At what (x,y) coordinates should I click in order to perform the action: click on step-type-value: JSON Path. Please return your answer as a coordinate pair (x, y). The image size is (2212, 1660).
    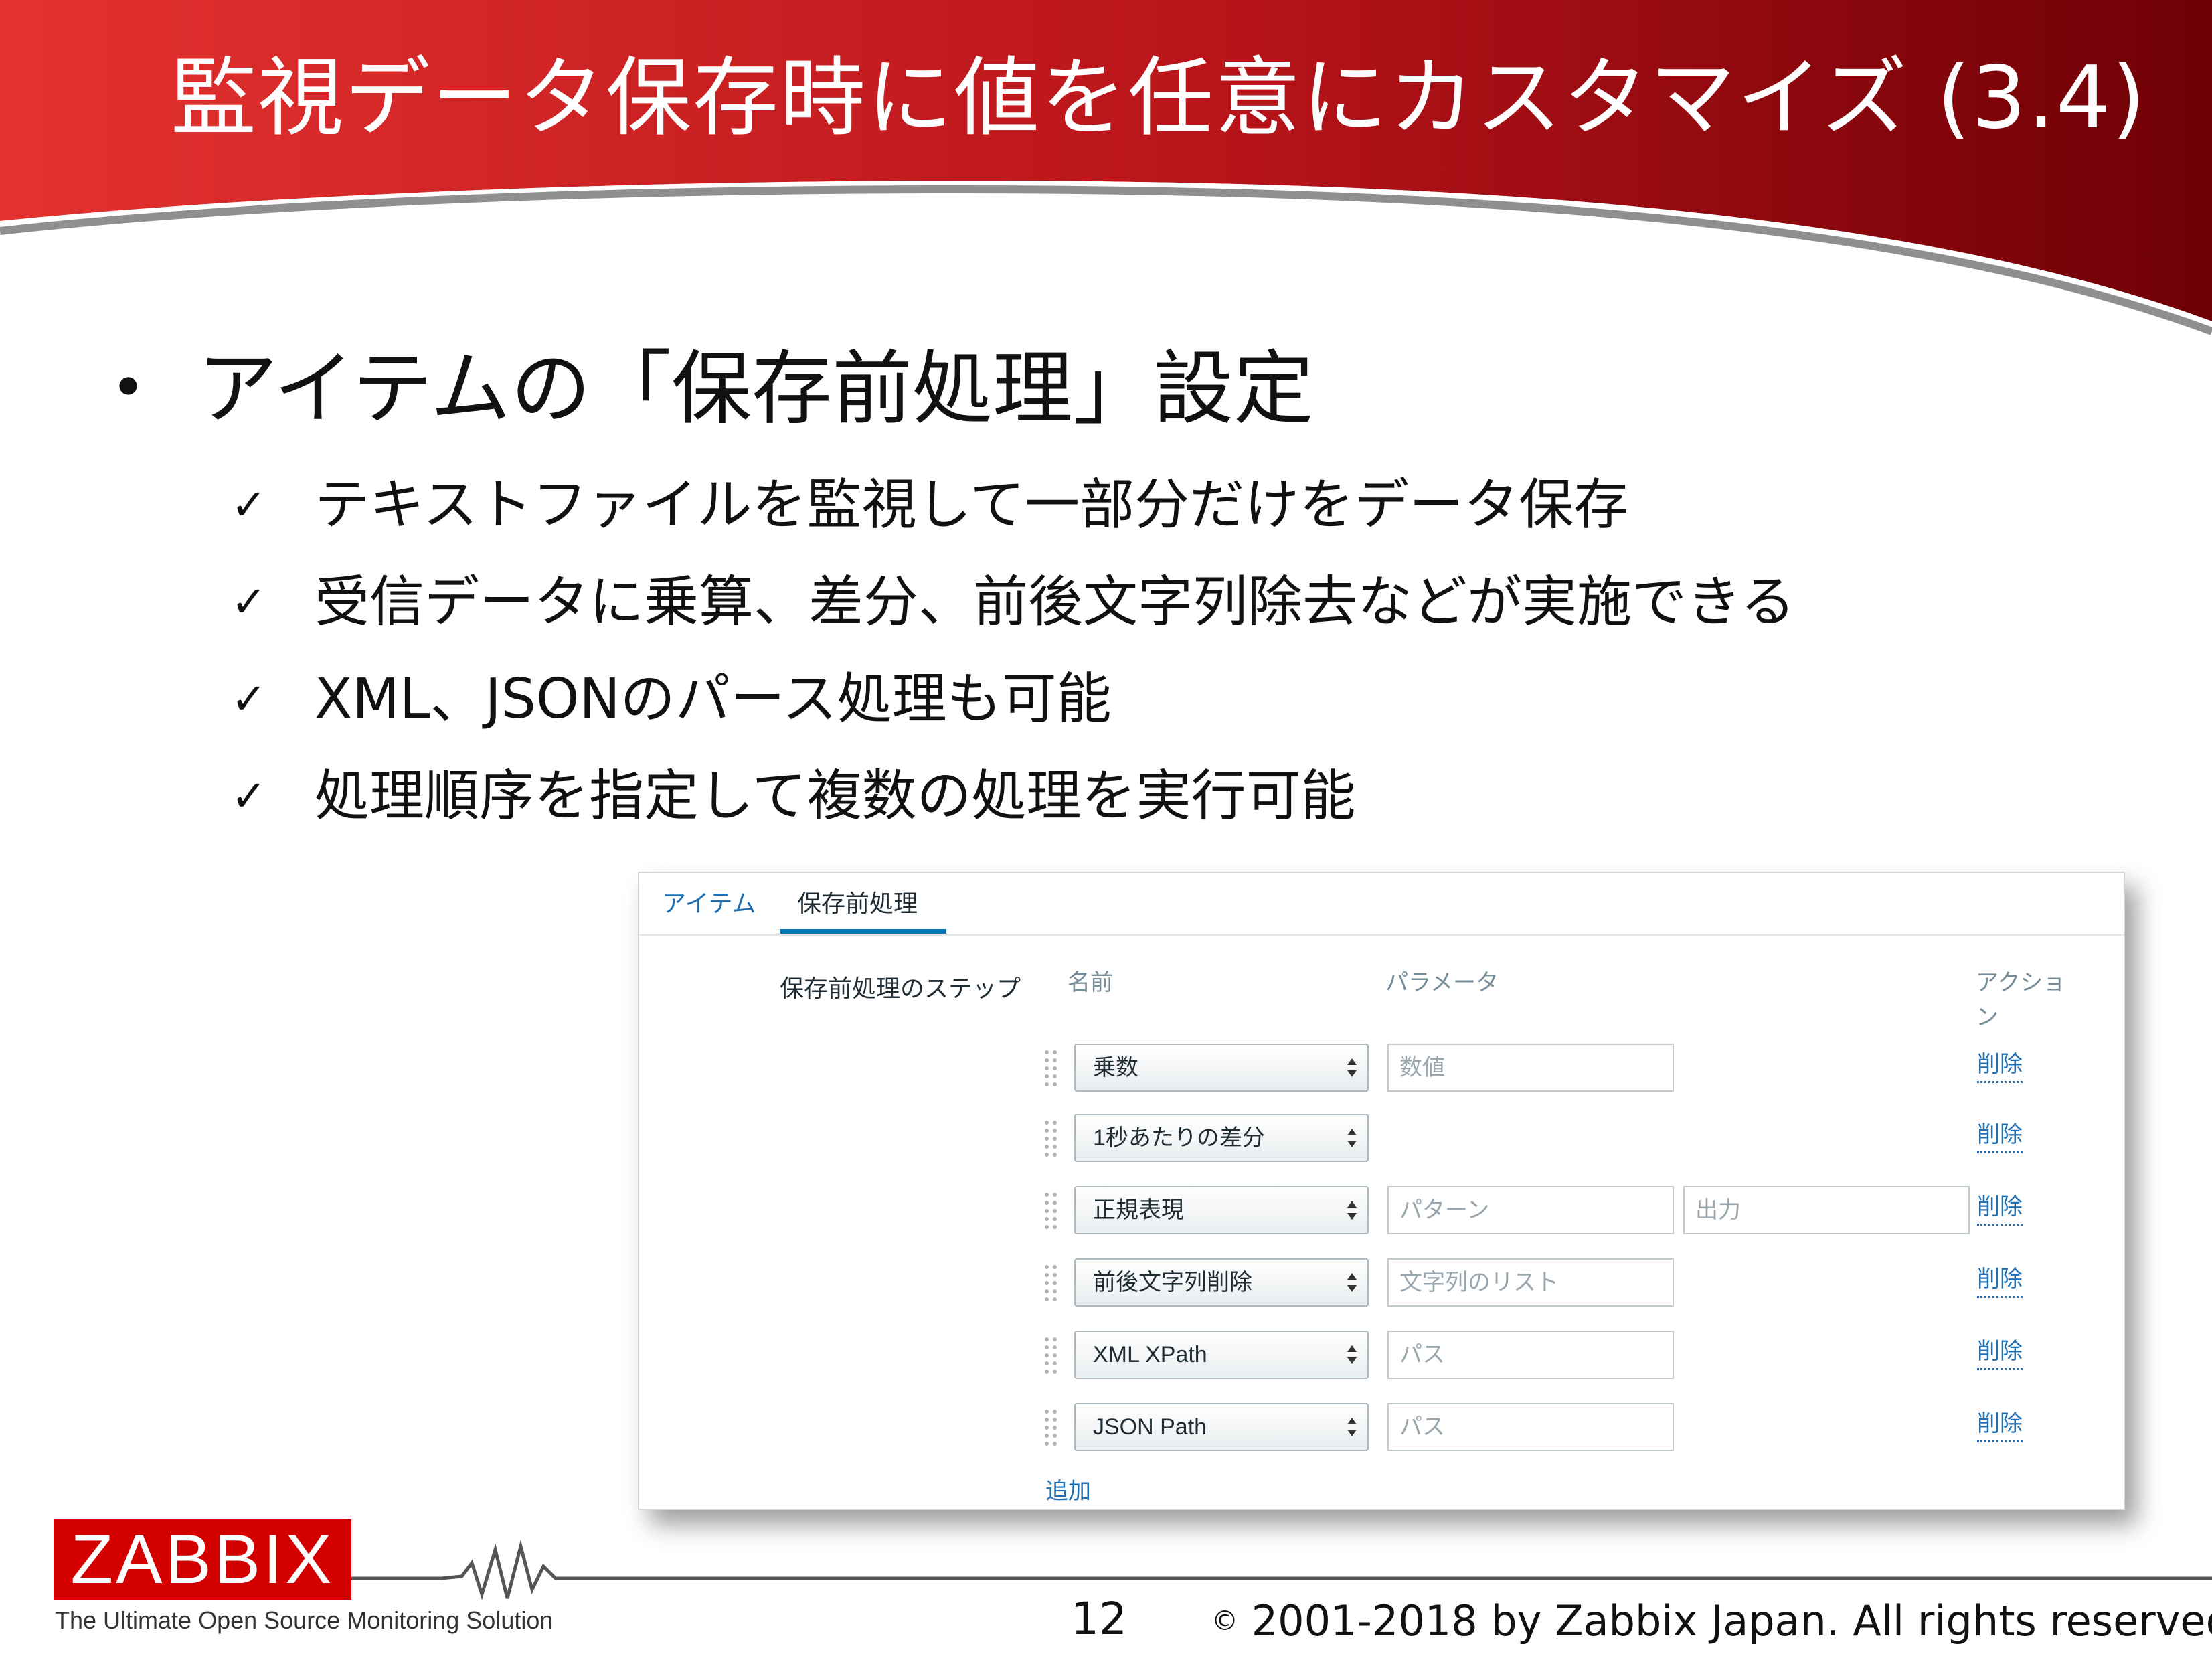
    Looking at the image, I should click on (1150, 1427).